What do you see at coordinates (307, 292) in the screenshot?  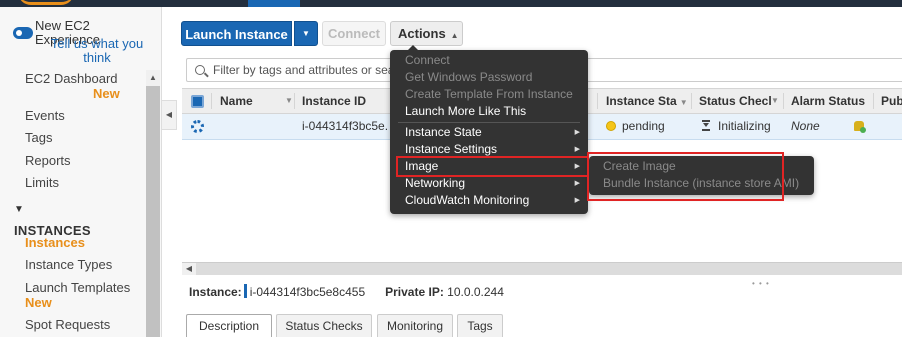 I see `instance-id-value: i-044314f3bc5e8c455` at bounding box center [307, 292].